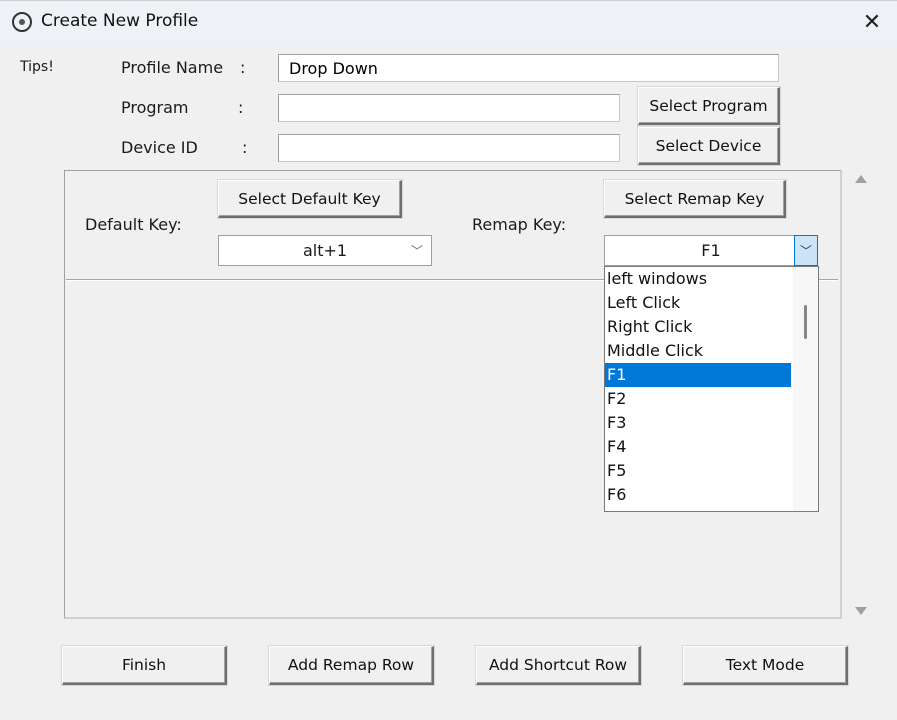 This screenshot has height=720, width=897. Describe the element at coordinates (805, 389) in the screenshot. I see `dropdown-scrollbar` at that location.